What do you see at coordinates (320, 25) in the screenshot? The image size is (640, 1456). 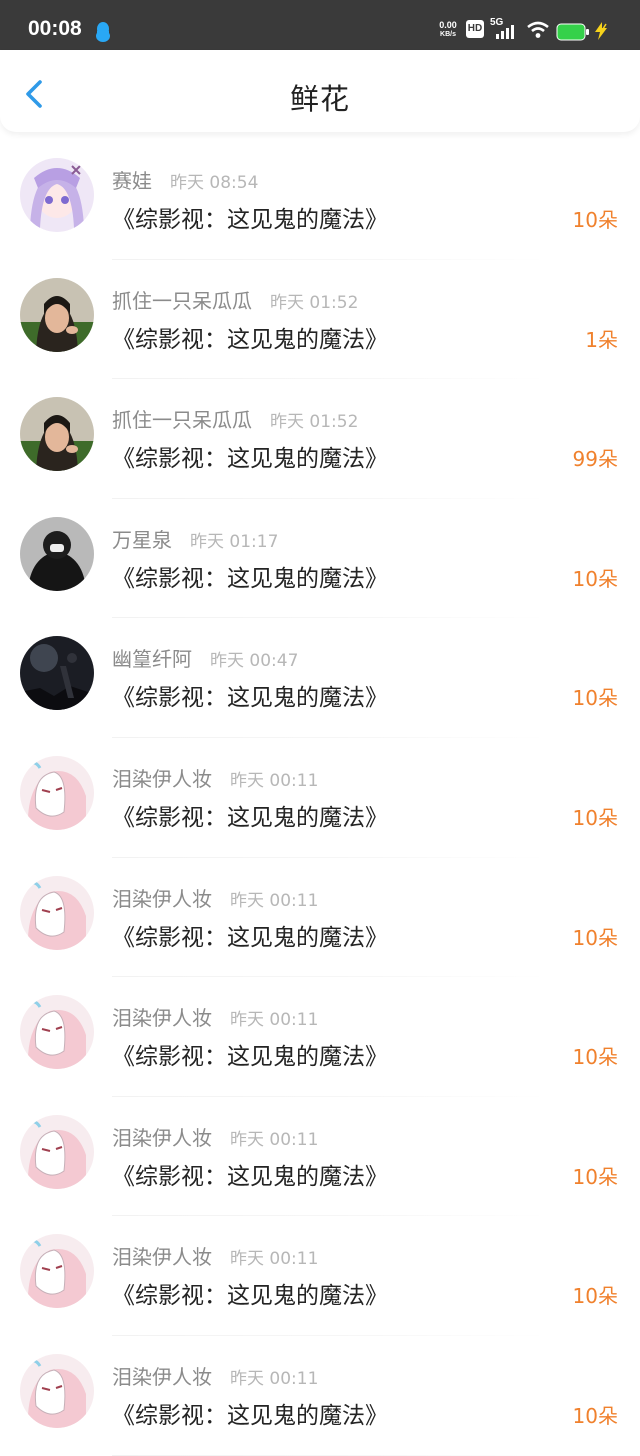 I see `status-bar: 00:08 0.00 KB/s HD 5G` at bounding box center [320, 25].